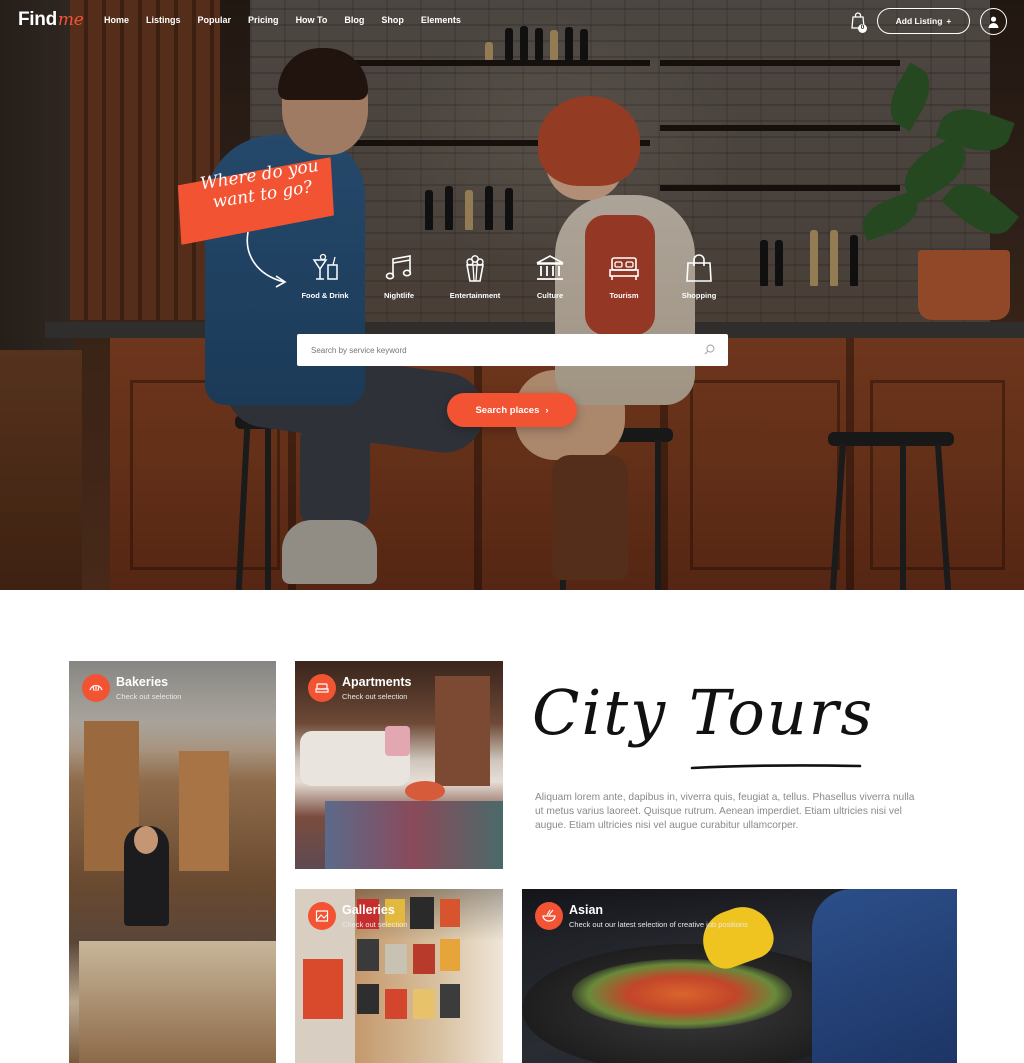  Describe the element at coordinates (37, 19) in the screenshot. I see `logo-text: Find` at that location.